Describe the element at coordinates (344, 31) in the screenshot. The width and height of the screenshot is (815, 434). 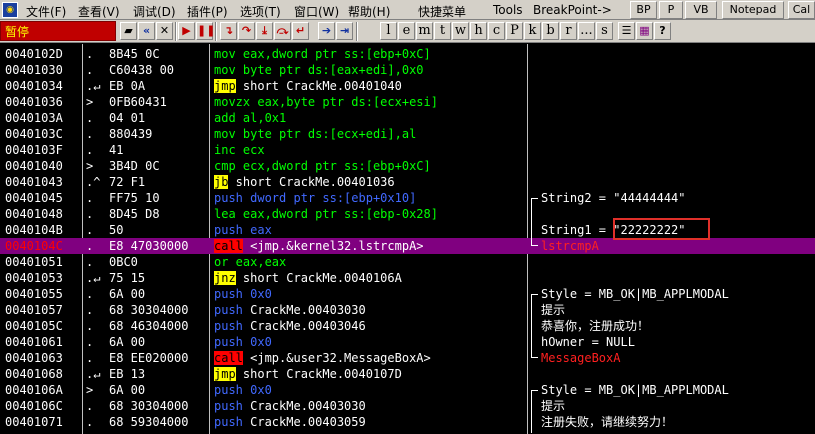
I see `go-to-address-icon: ⇥` at that location.